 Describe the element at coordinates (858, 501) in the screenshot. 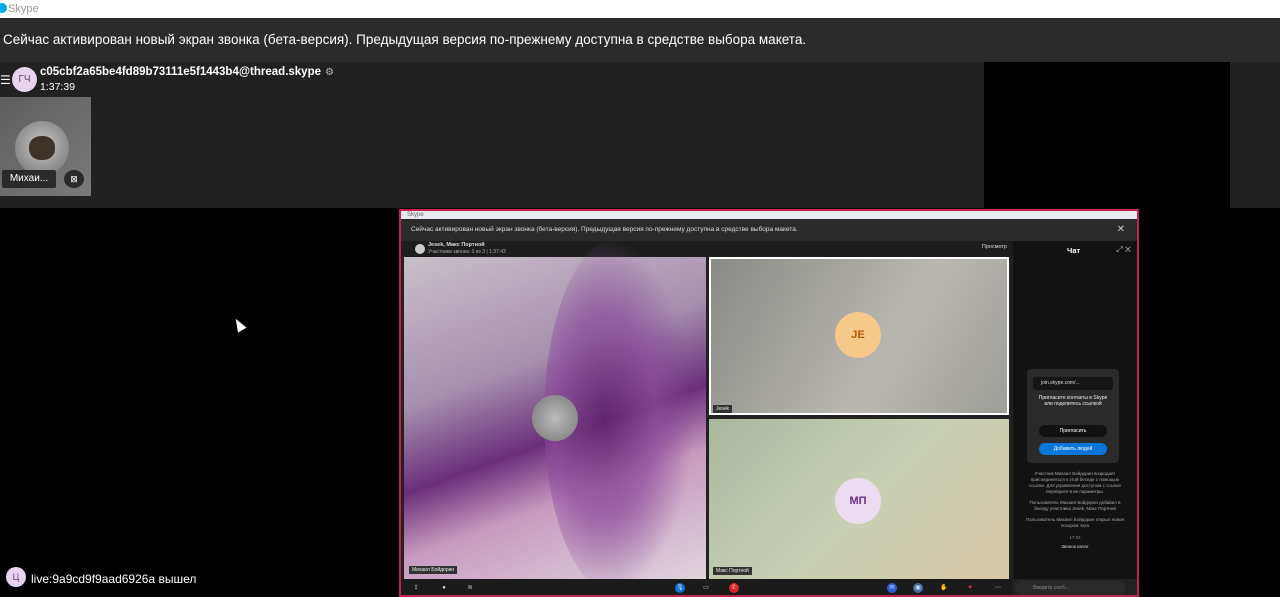

I see `shared-tile-2-avatar: МП` at that location.